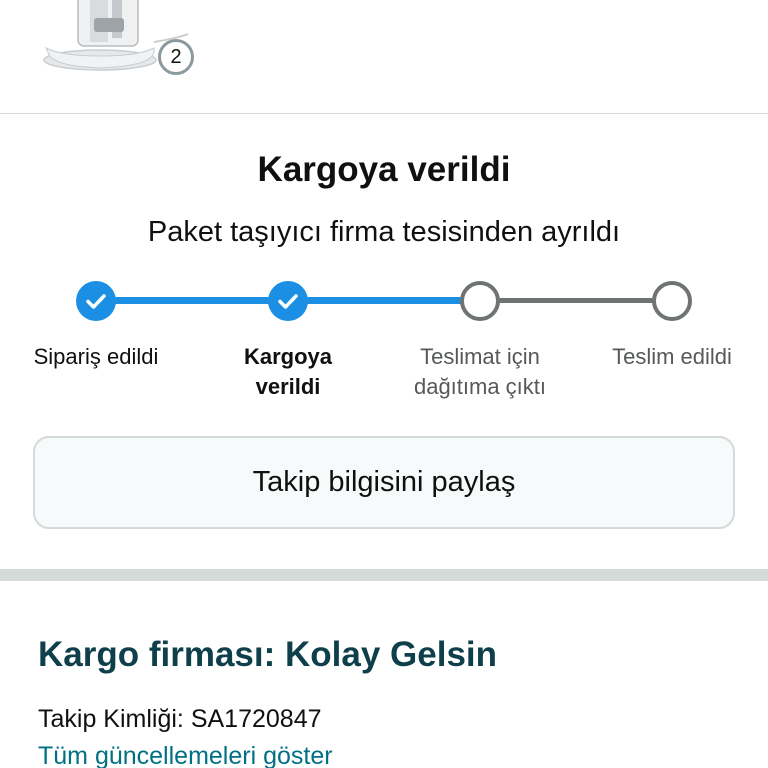  I want to click on step-label-ordered: Sipariş edildi, so click(96, 357).